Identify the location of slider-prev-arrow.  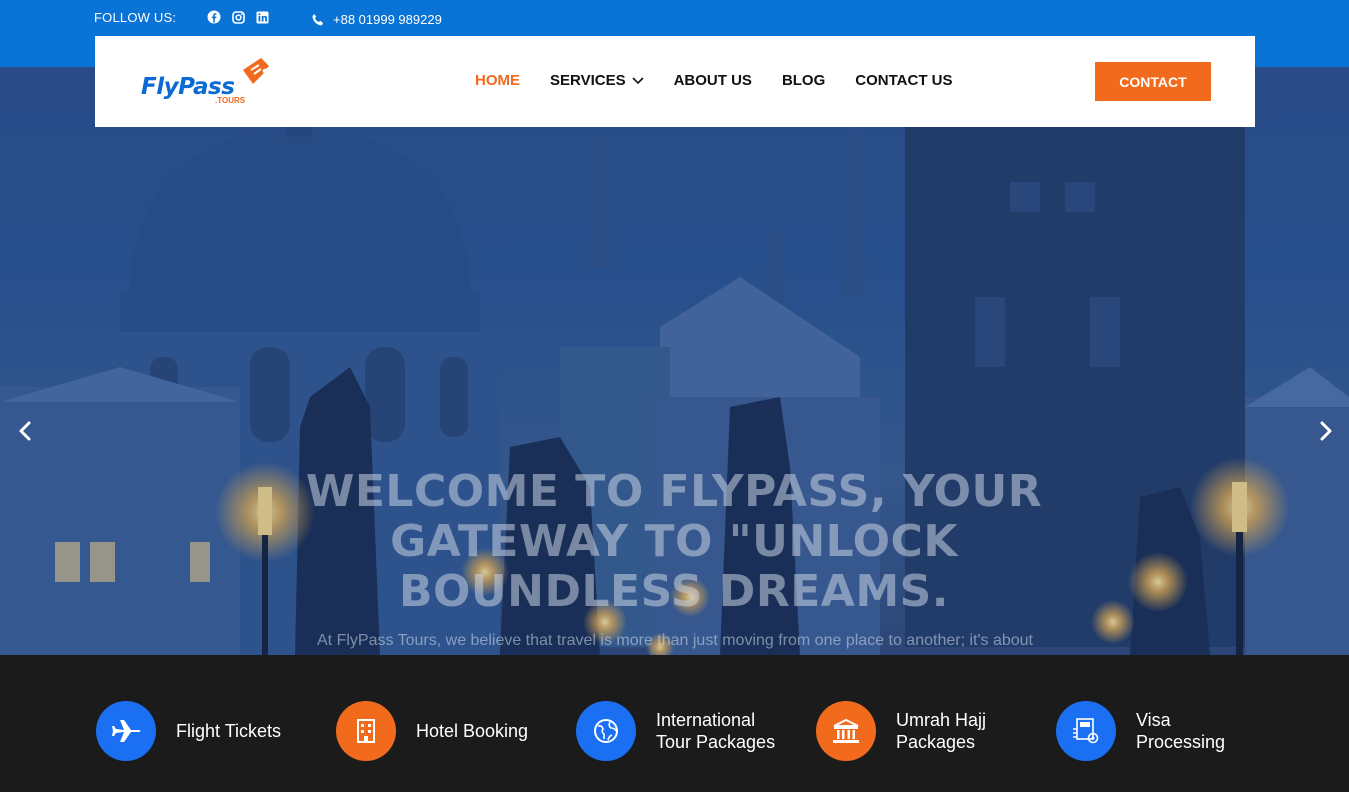
(26, 431).